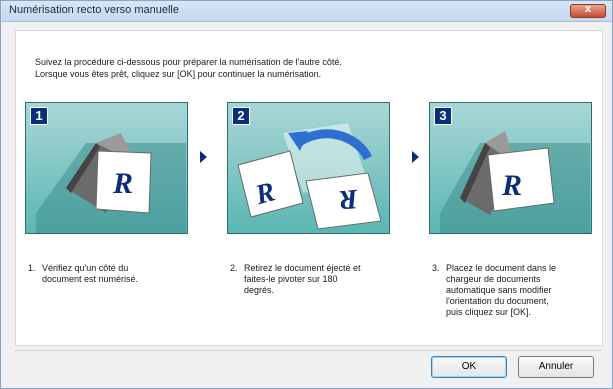 The height and width of the screenshot is (389, 613). What do you see at coordinates (291, 279) in the screenshot?
I see `step-text-line: faites-le pivoter sur 180` at bounding box center [291, 279].